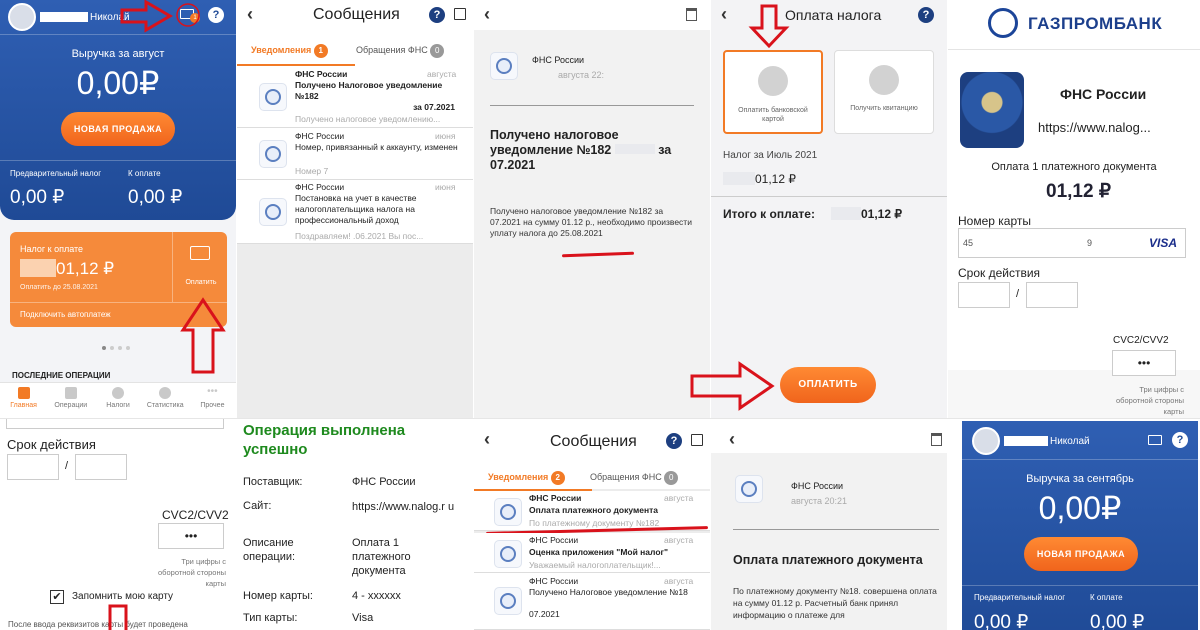  Describe the element at coordinates (403, 507) in the screenshot. I see `row-value: https://www.nalog.r u` at that location.